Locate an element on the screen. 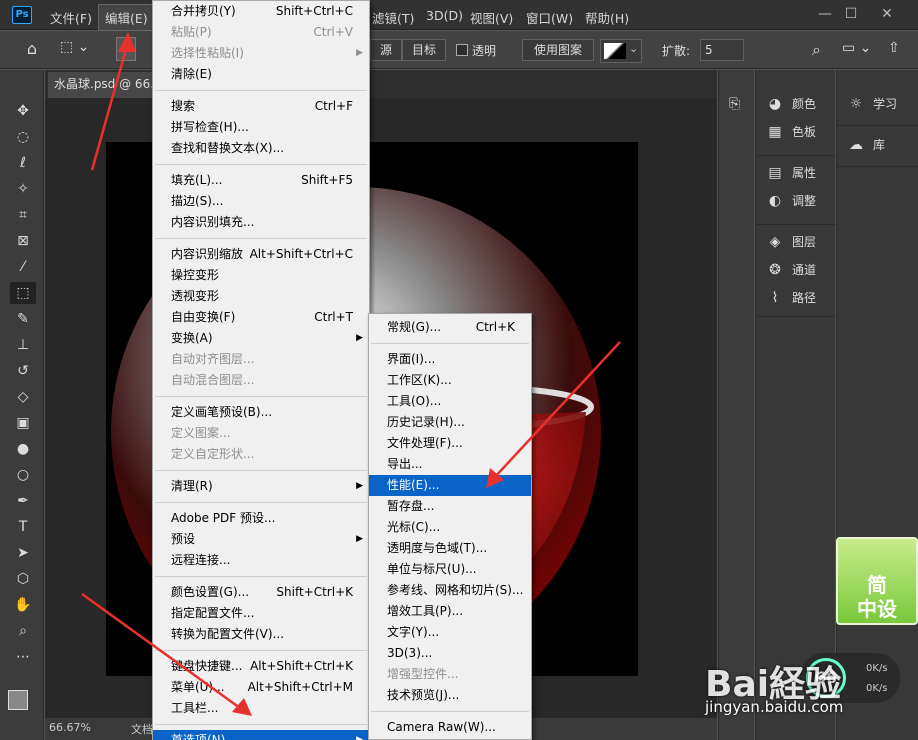 The width and height of the screenshot is (918, 740). arrow-to-edit-menu is located at coordinates (110, 106).